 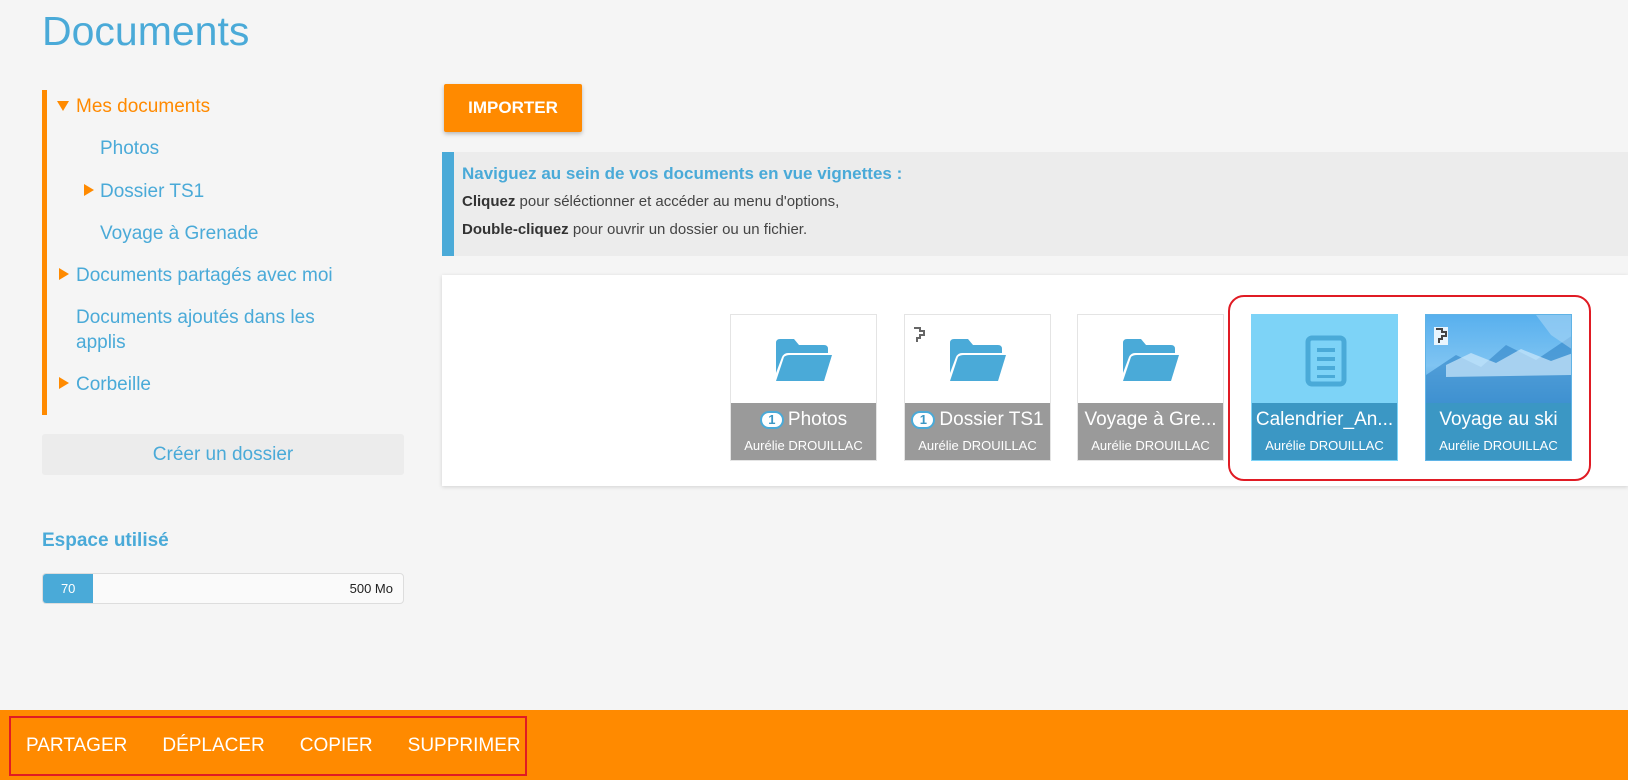 What do you see at coordinates (146, 31) in the screenshot?
I see `page-title: Documents` at bounding box center [146, 31].